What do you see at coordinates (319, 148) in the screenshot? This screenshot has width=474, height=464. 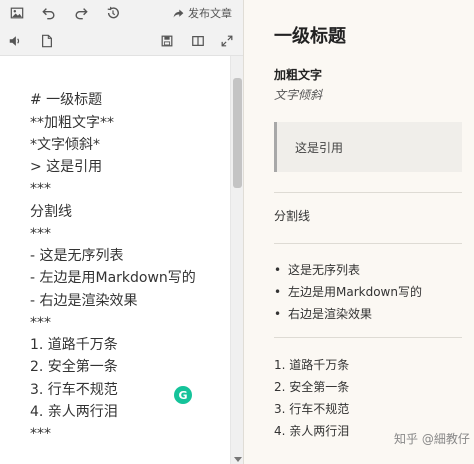 I see `blockquote-text: 这是引用` at bounding box center [319, 148].